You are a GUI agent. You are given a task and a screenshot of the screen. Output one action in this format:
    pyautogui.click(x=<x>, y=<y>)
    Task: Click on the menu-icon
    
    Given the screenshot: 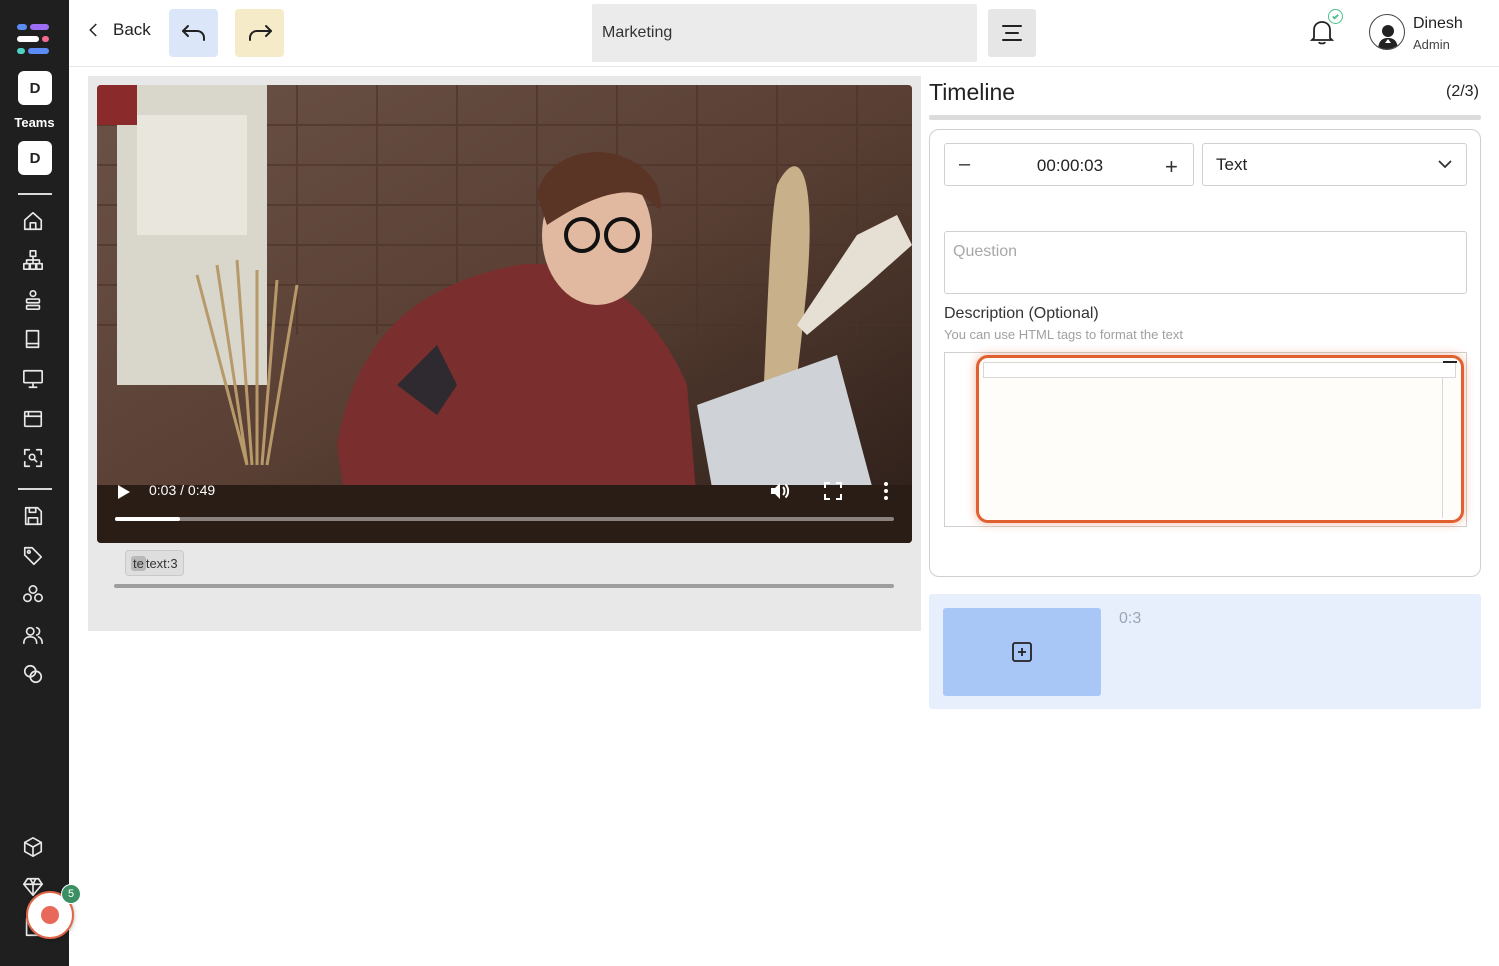 What is the action you would take?
    pyautogui.click(x=1012, y=33)
    